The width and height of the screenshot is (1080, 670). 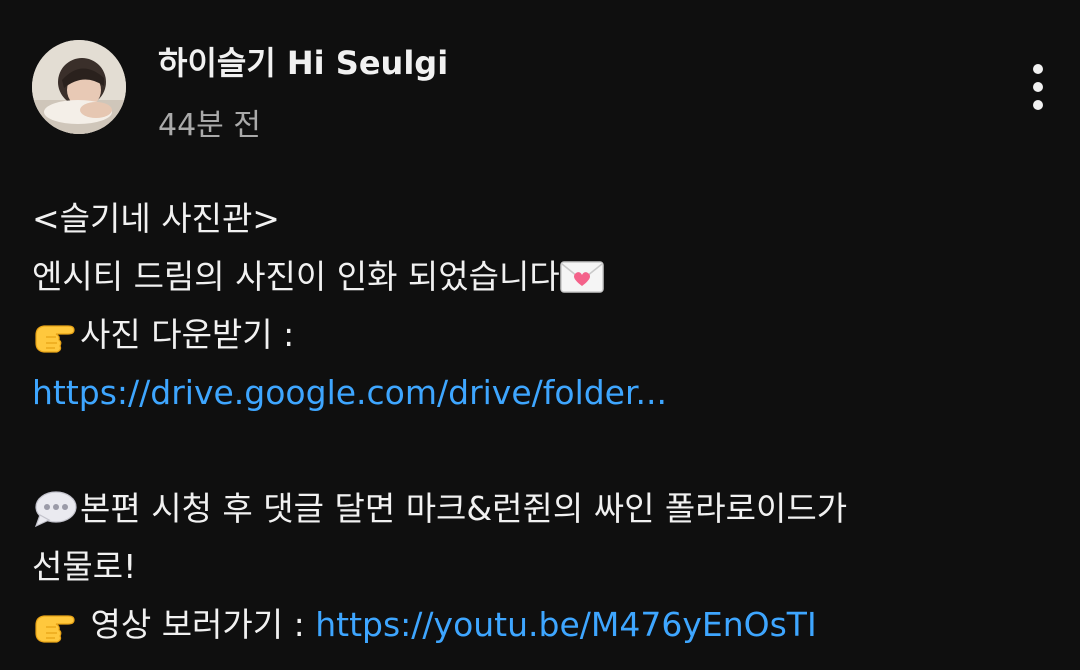 I want to click on youtube-link: https://youtu.be/M476yEnOsTI, so click(x=565, y=625).